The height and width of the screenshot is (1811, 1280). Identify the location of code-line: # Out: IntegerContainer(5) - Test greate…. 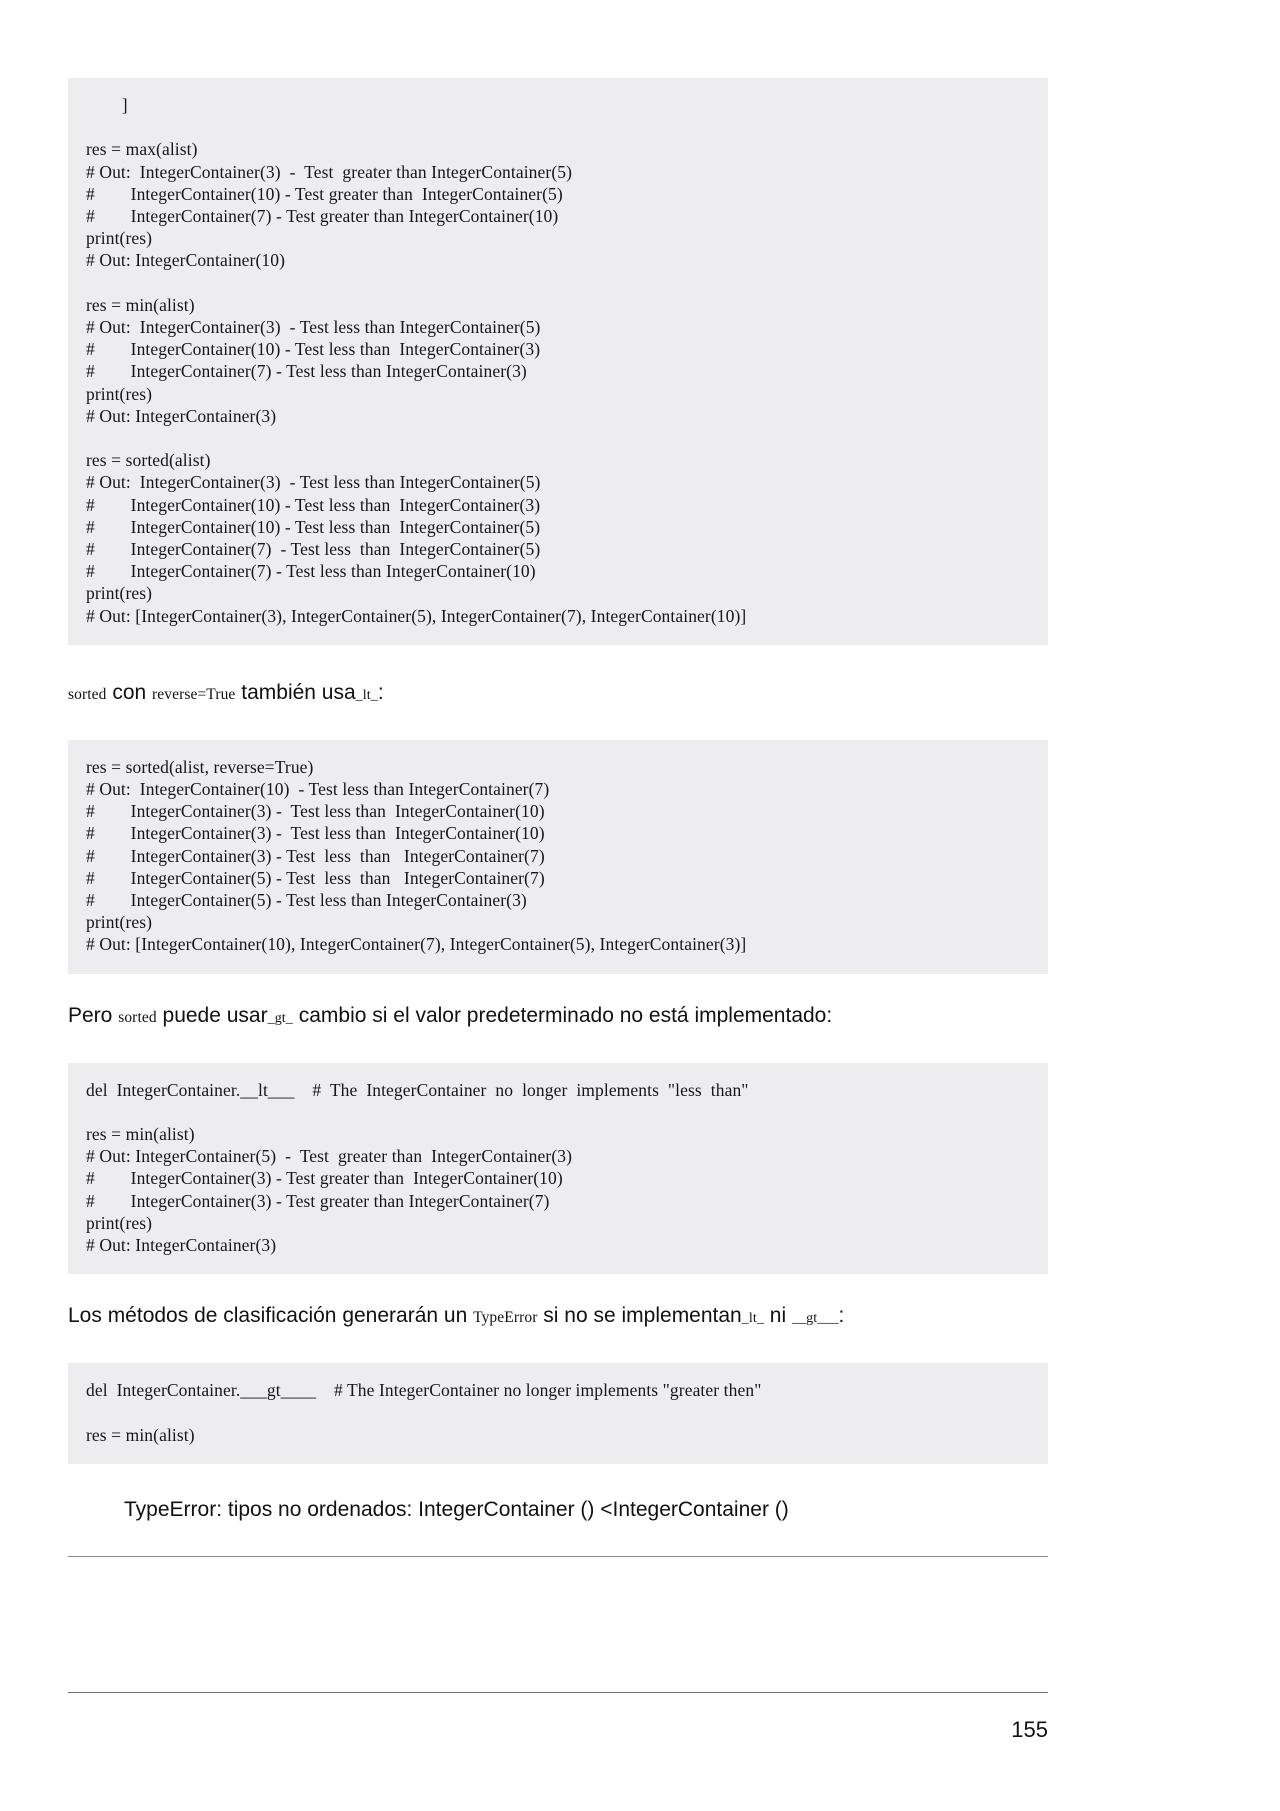
(329, 1156).